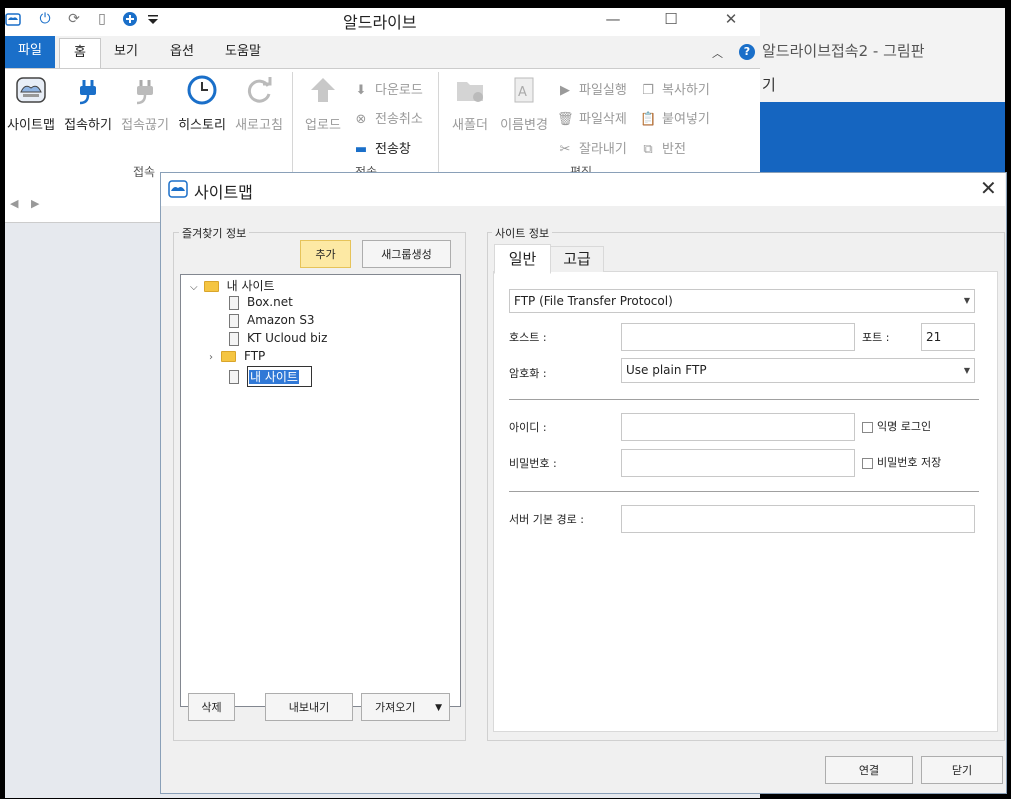 This screenshot has height=799, width=1011. I want to click on tree-root: ⌵ 내 사이트, so click(232, 285).